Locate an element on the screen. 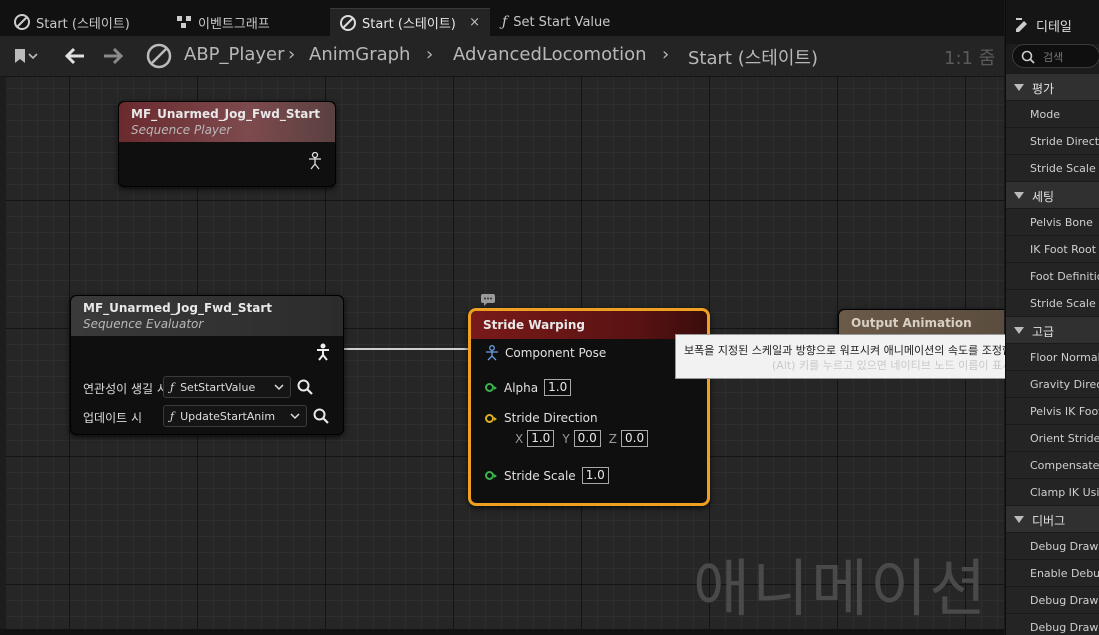 This screenshot has width=1099, height=635. x-value-field: 1.0 is located at coordinates (541, 438).